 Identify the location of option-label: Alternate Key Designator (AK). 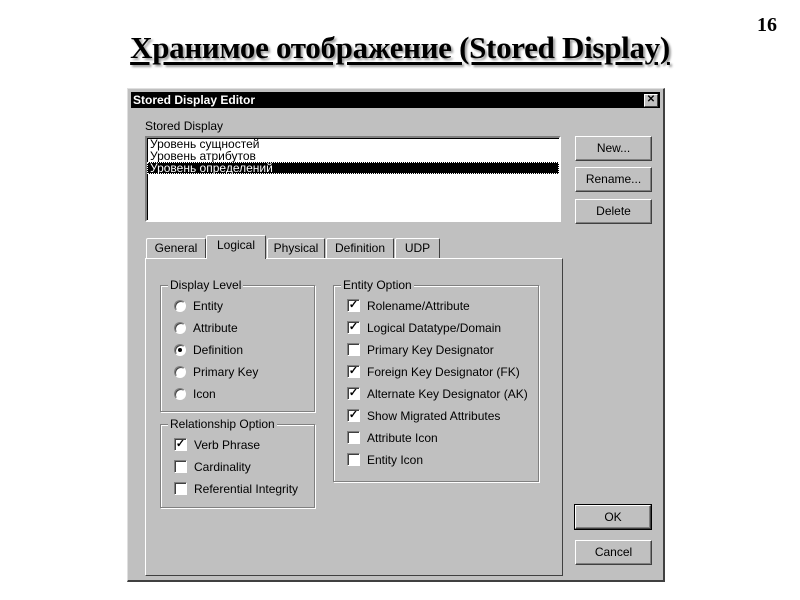
(447, 394).